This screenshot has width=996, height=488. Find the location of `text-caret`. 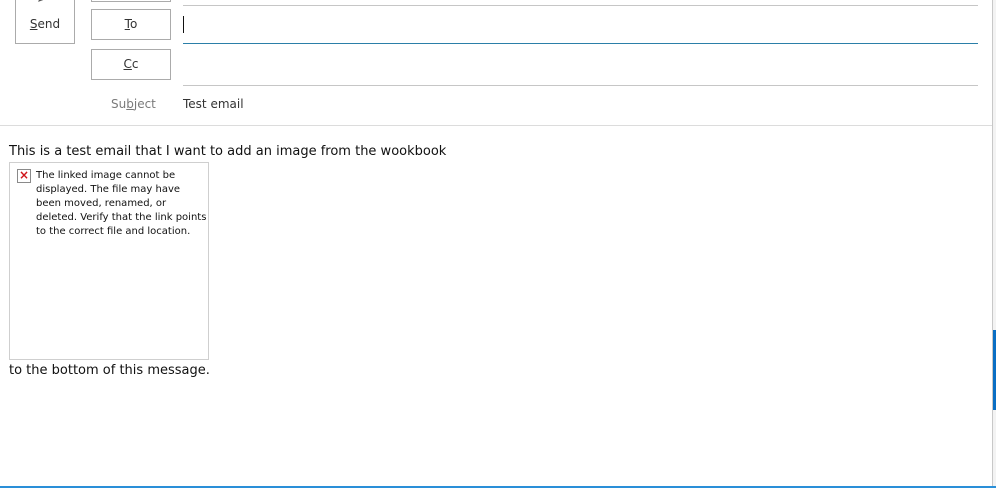

text-caret is located at coordinates (183, 24).